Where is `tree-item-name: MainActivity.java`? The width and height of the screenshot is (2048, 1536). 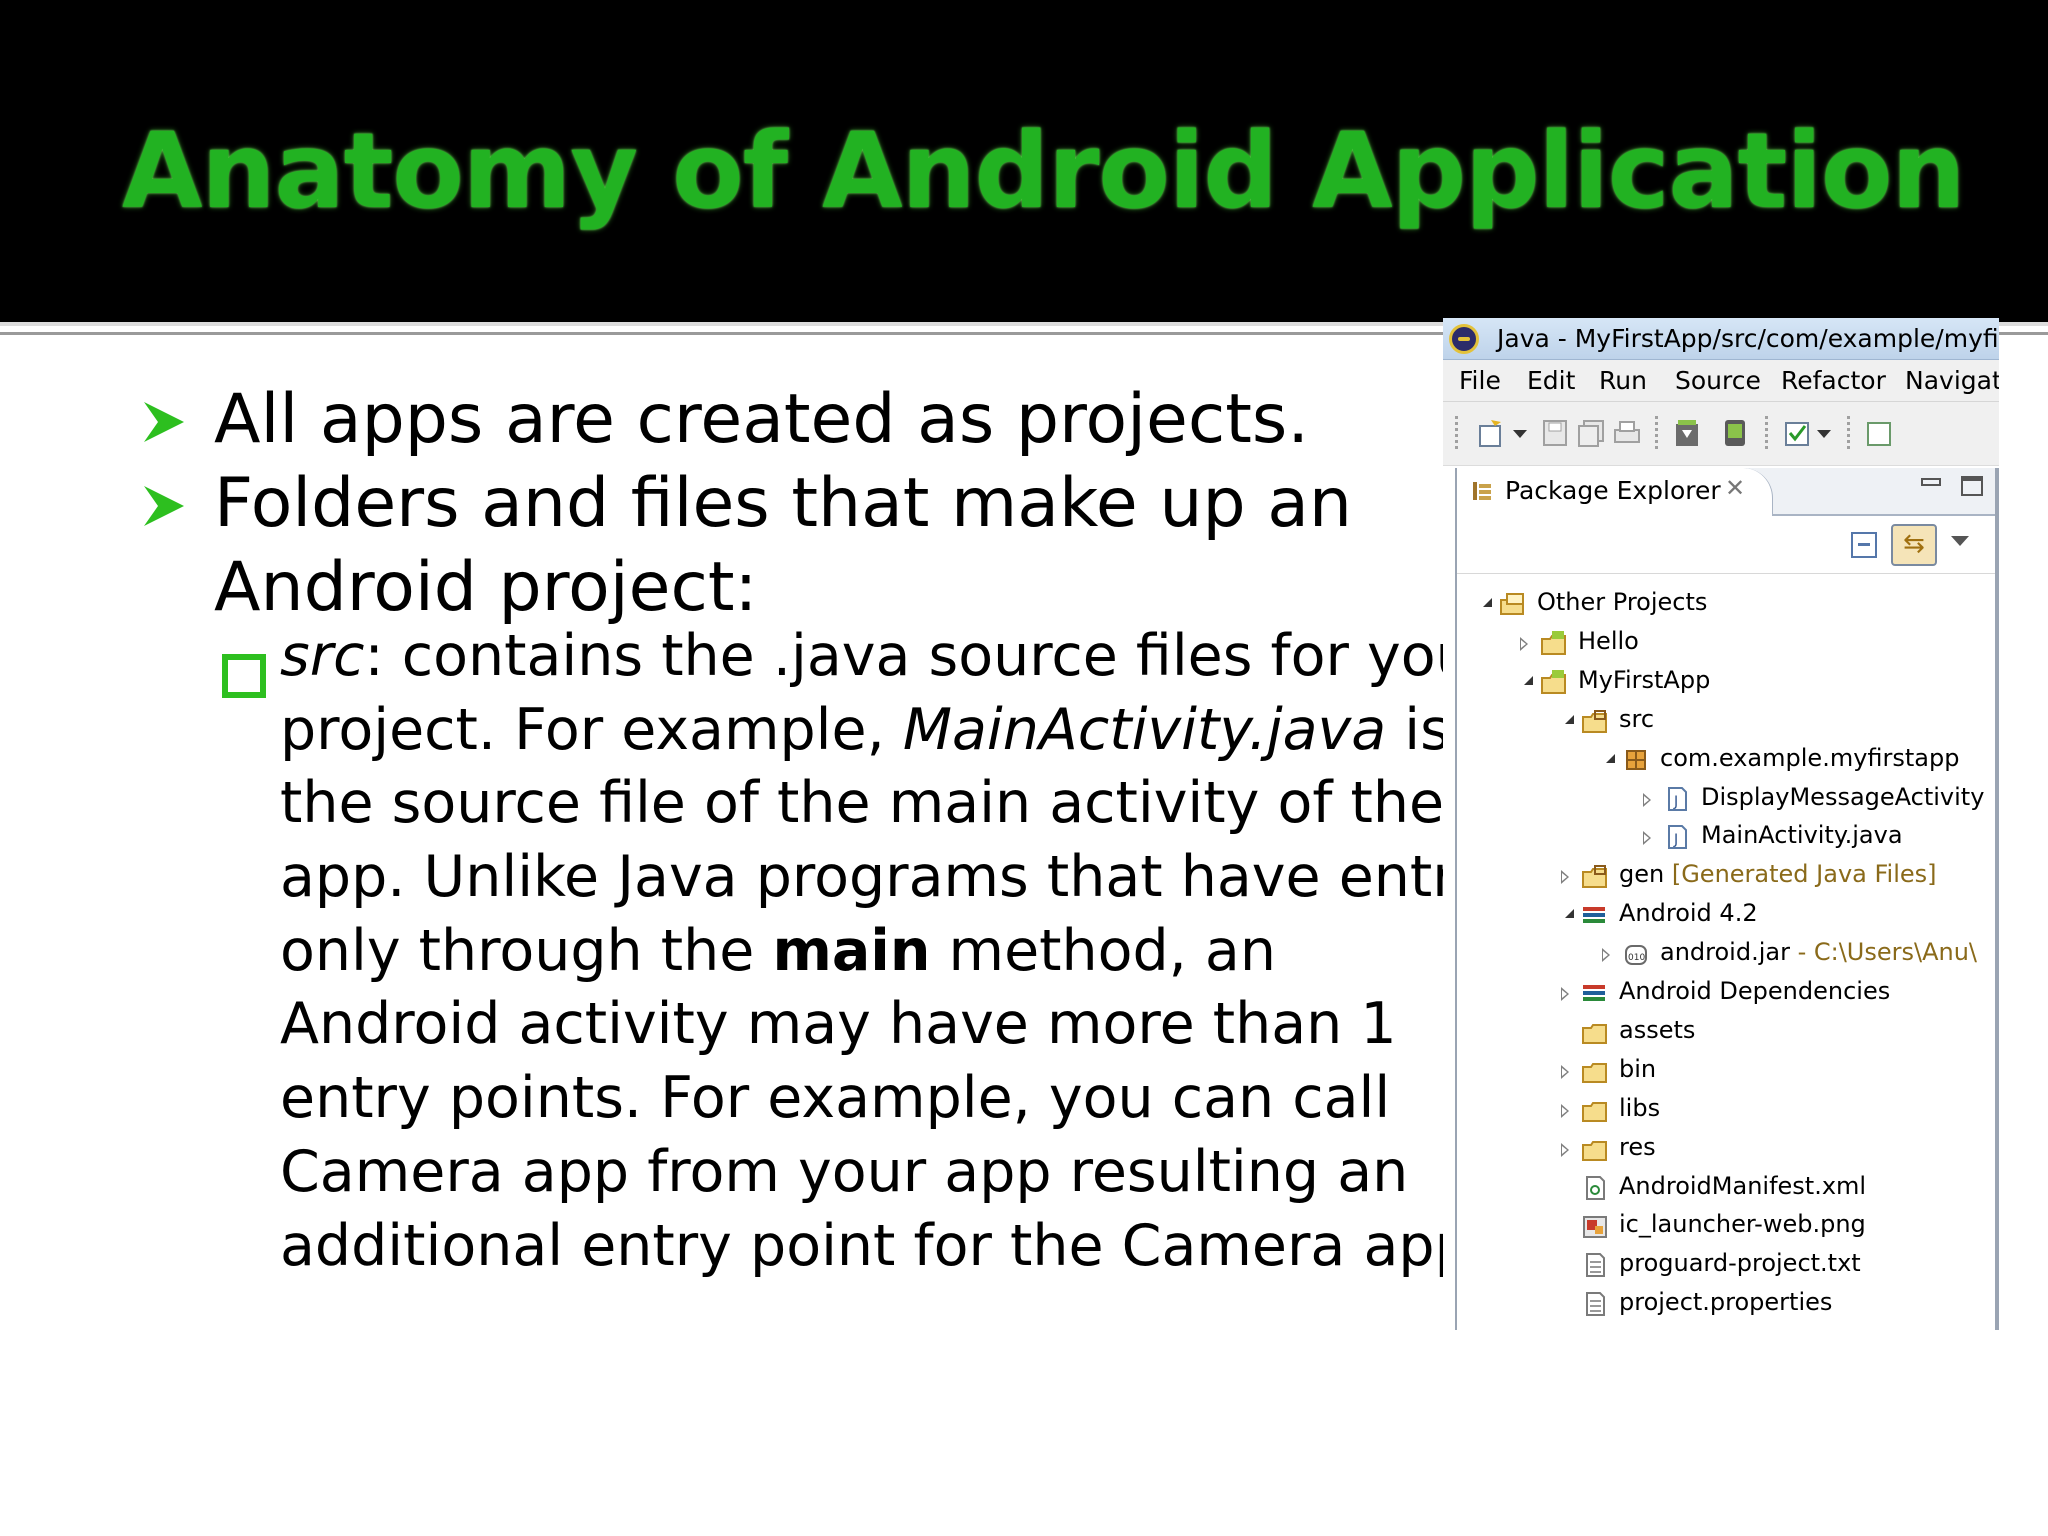
tree-item-name: MainActivity.java is located at coordinates (1802, 835).